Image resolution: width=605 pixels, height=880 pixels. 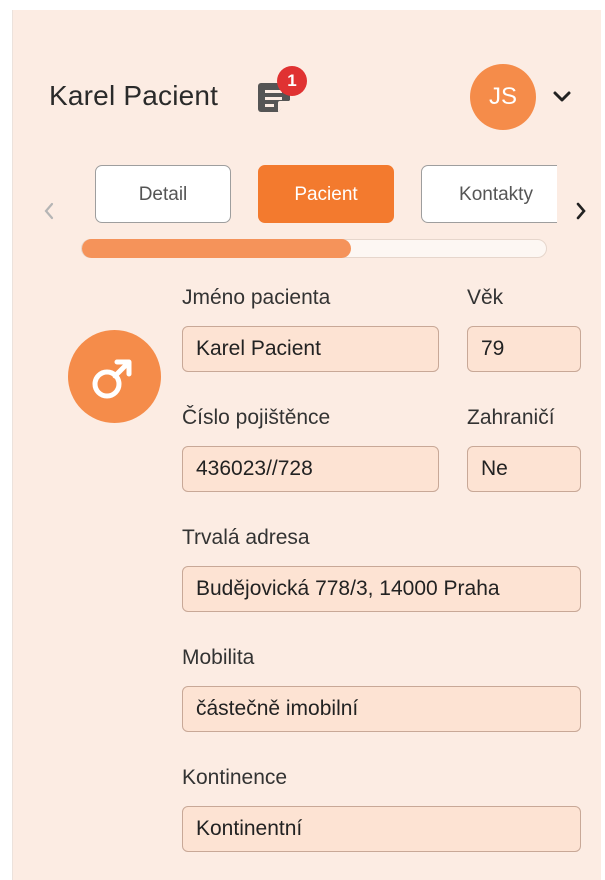 What do you see at coordinates (511, 417) in the screenshot?
I see `foreign-label: Zahraničí` at bounding box center [511, 417].